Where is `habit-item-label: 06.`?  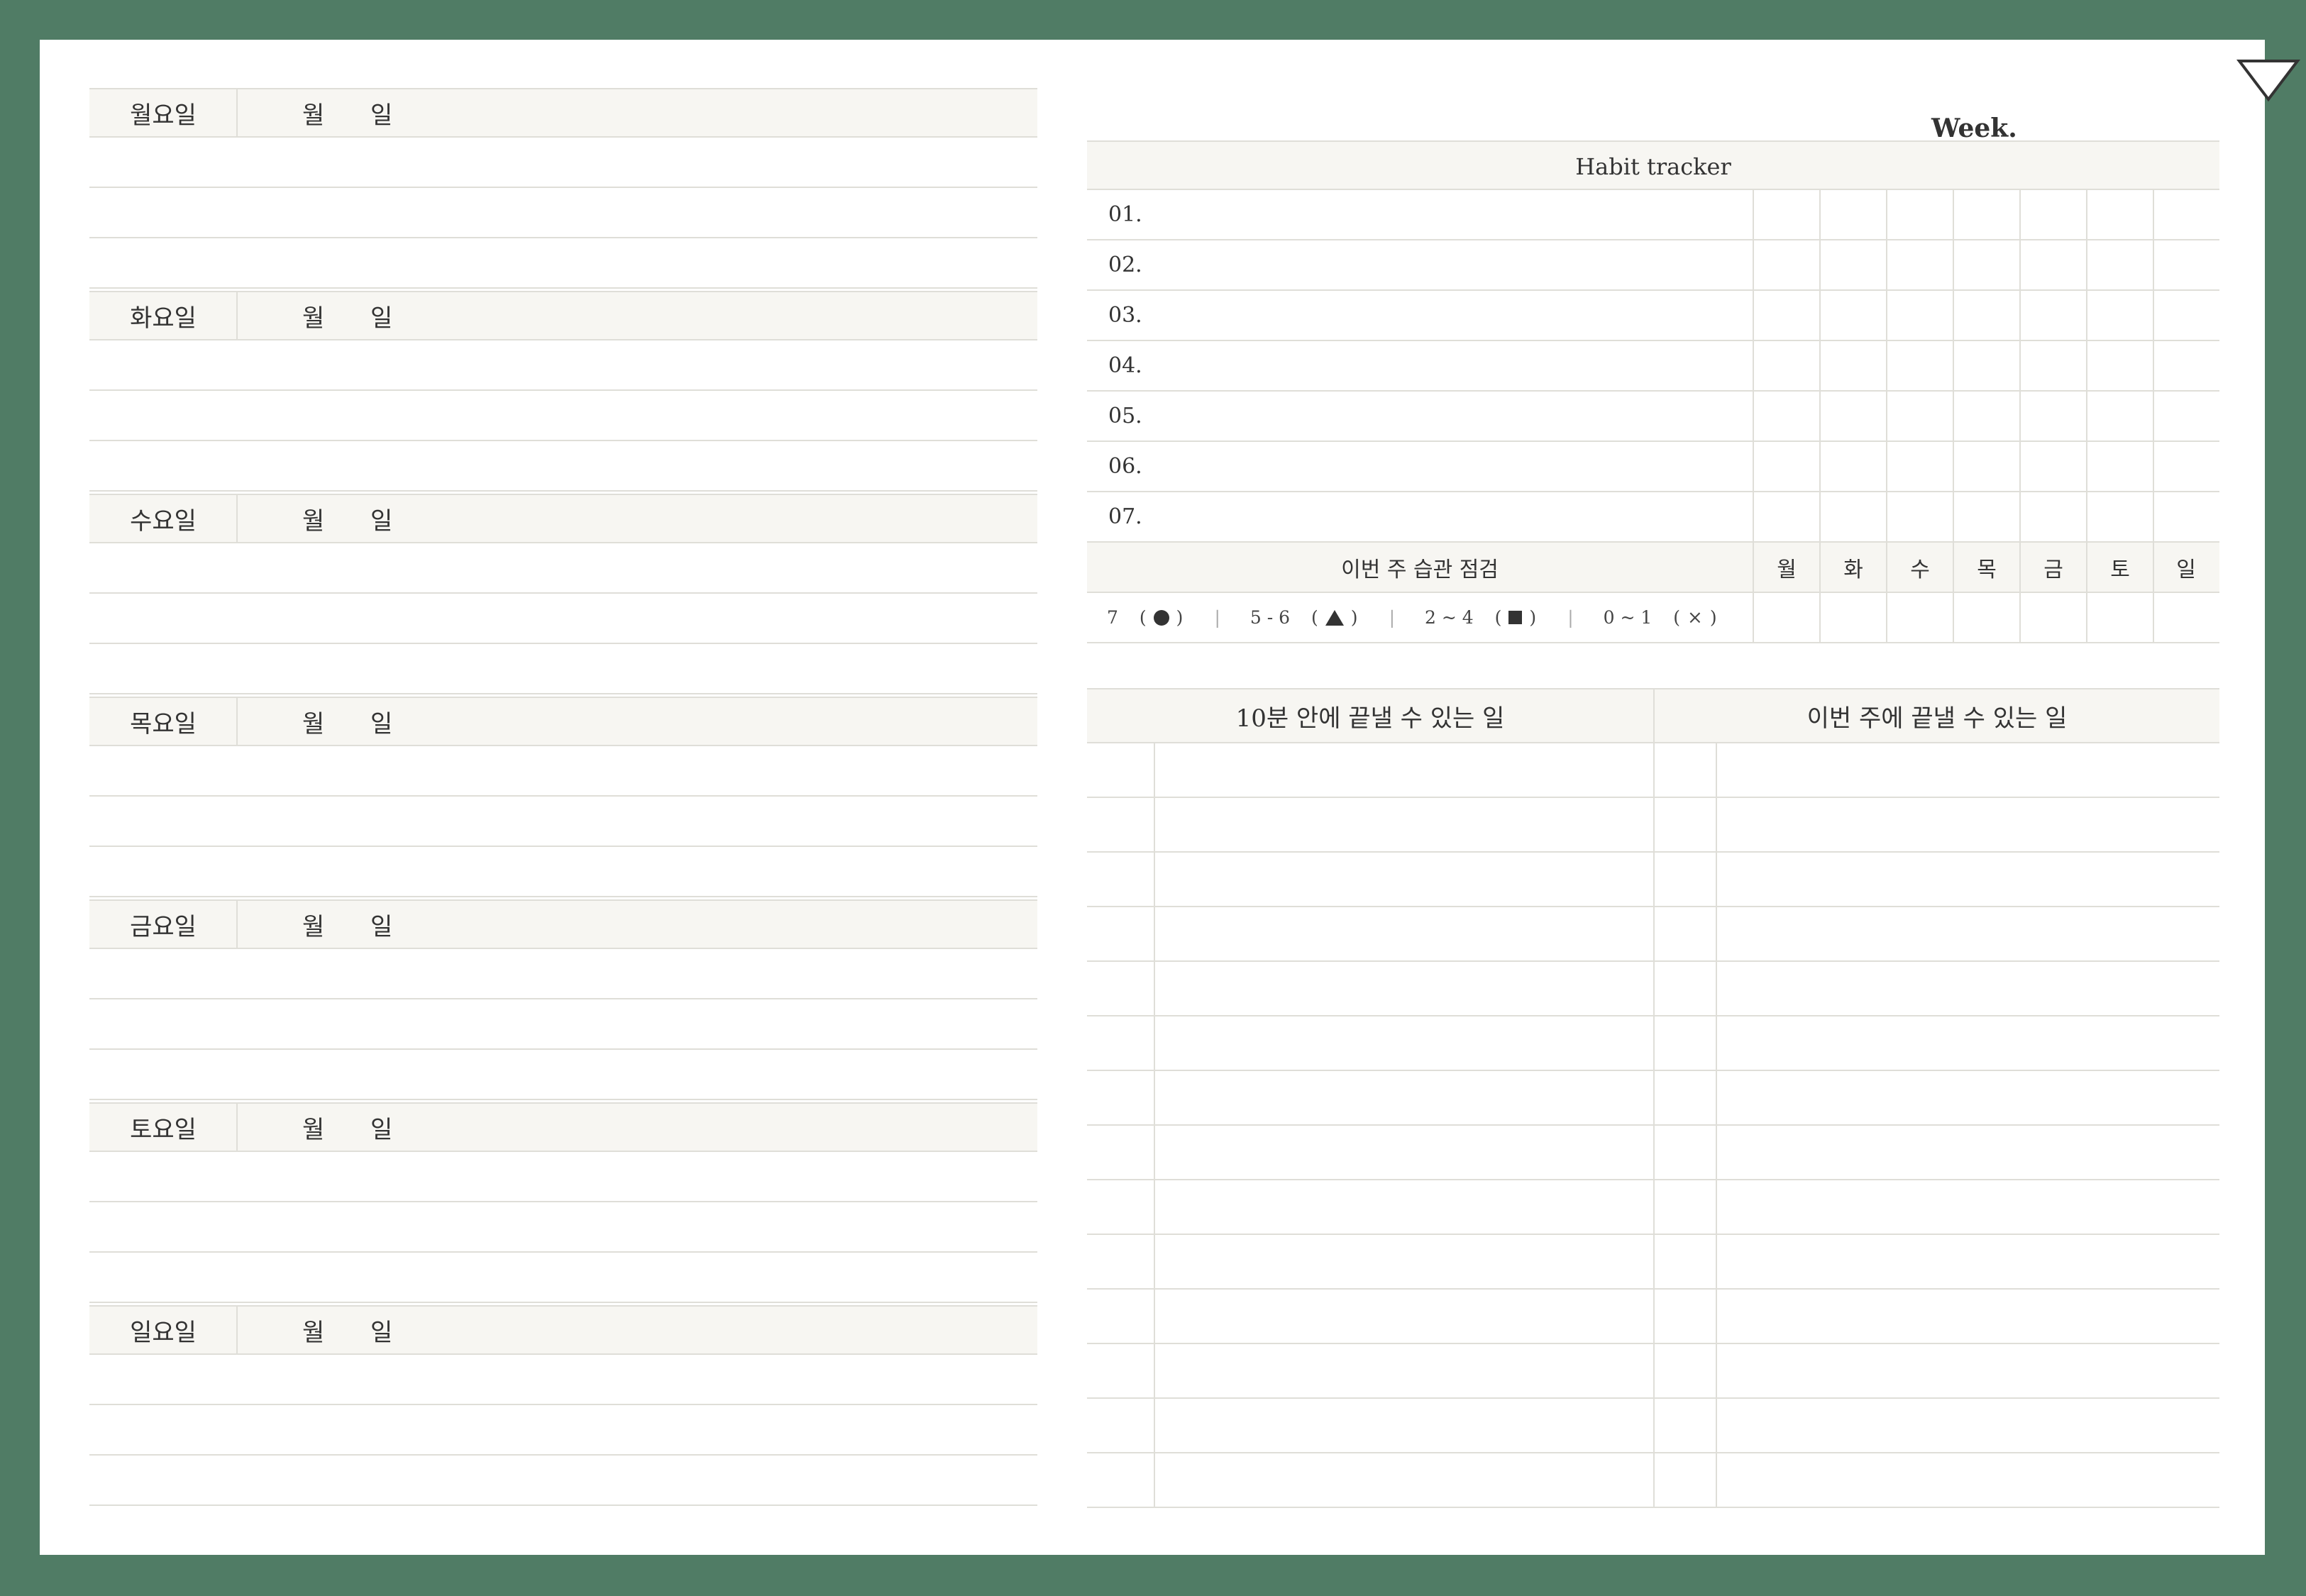
habit-item-label: 06. is located at coordinates (1420, 466).